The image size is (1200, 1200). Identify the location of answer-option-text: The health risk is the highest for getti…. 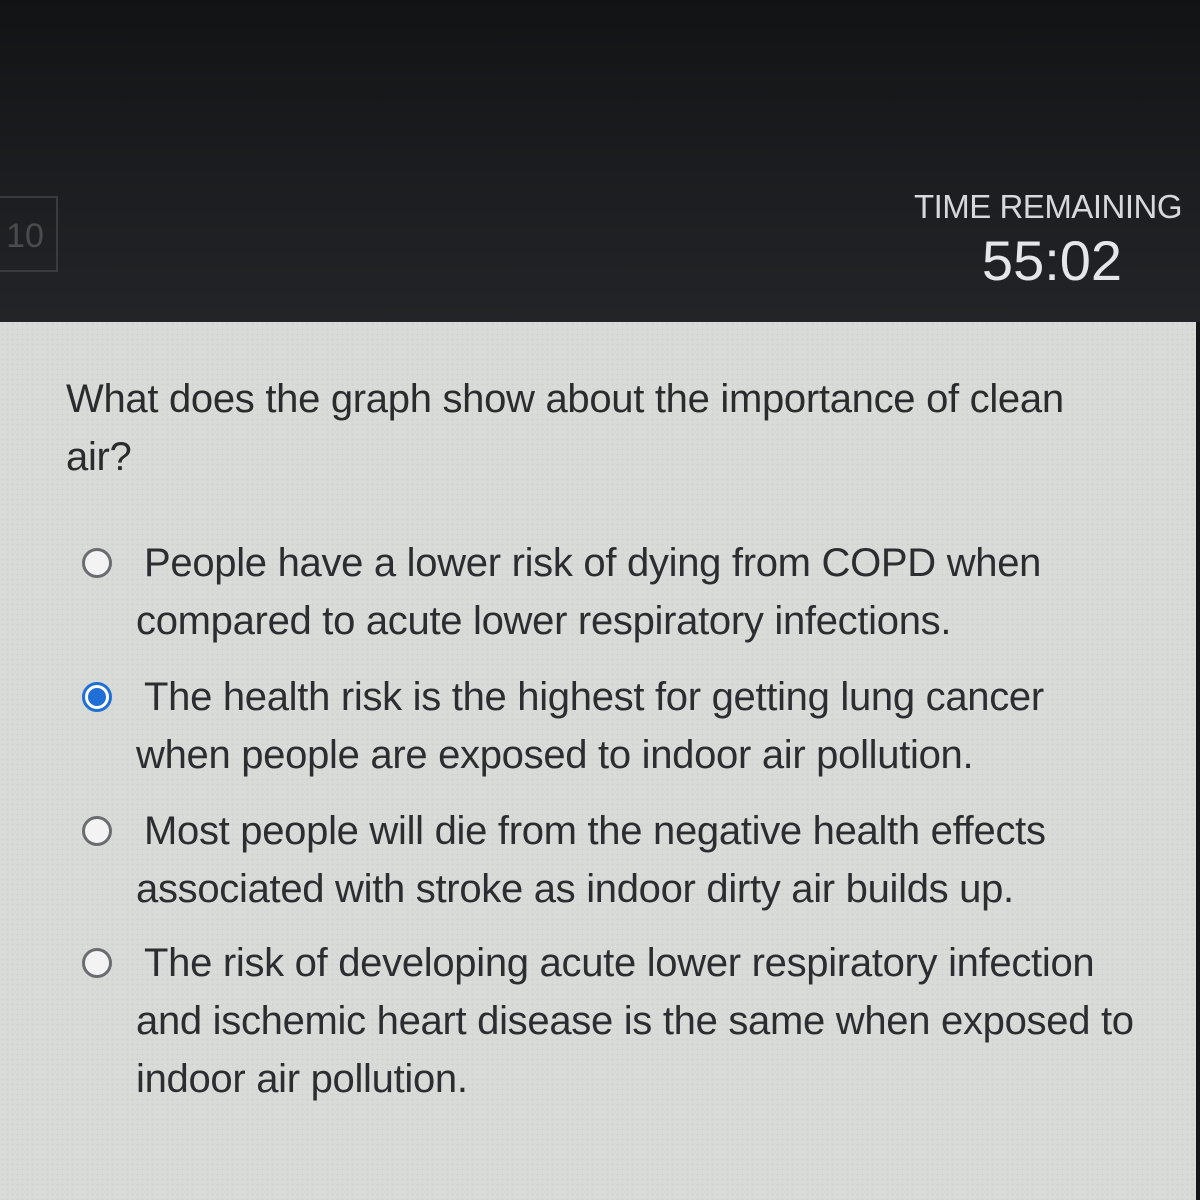
(590, 726).